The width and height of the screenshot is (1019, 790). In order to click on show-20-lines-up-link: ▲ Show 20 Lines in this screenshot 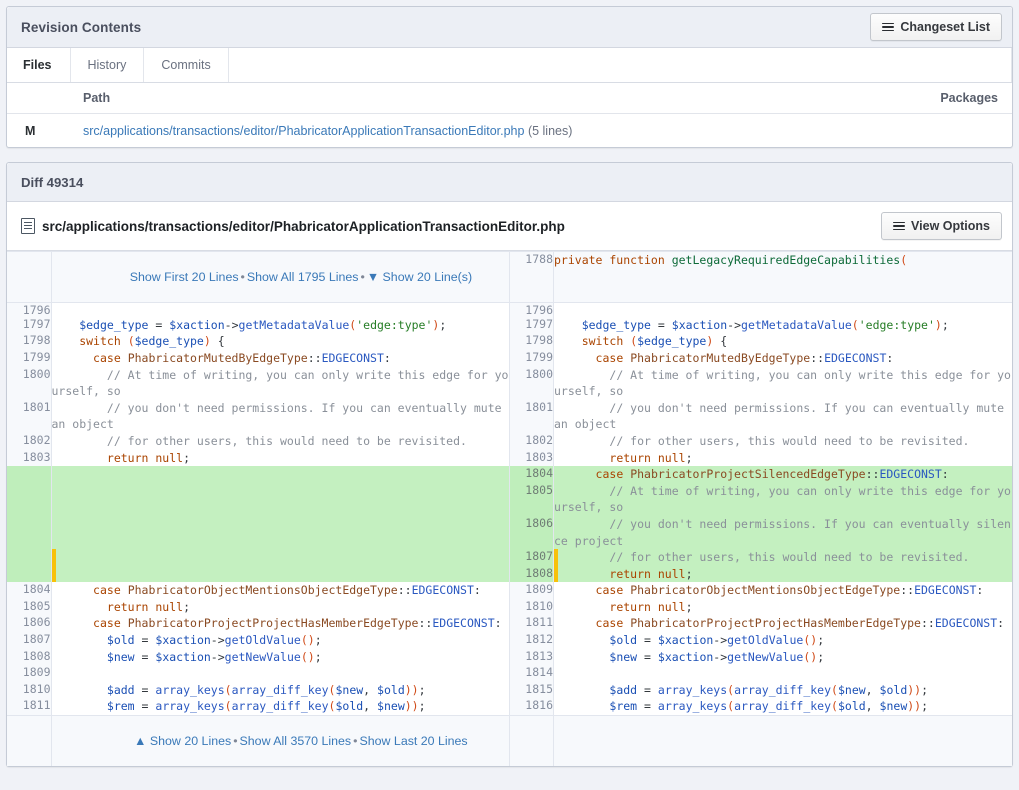, I will do `click(182, 741)`.